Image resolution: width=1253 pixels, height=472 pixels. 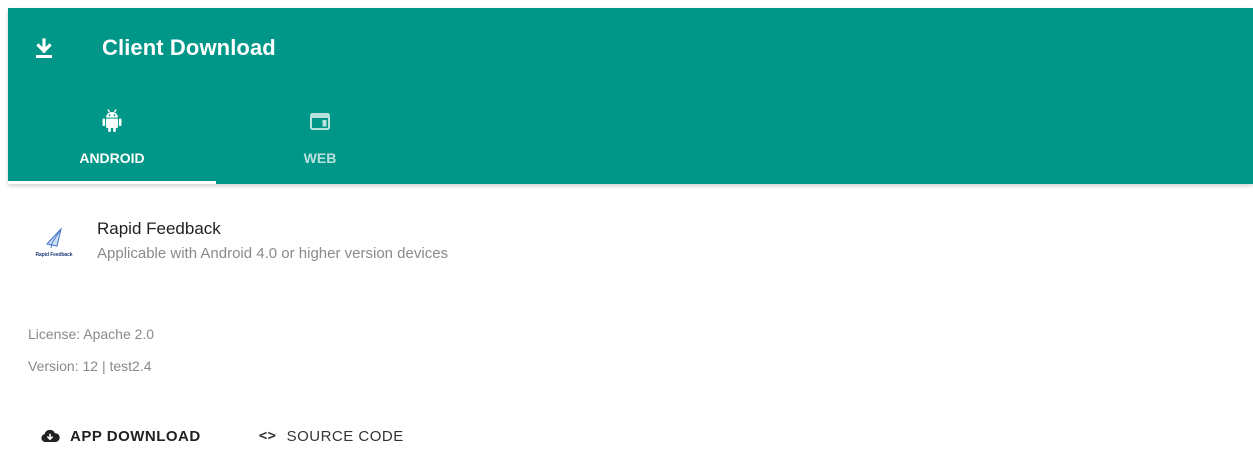 I want to click on source-code-label: SOURCE CODE, so click(x=345, y=436).